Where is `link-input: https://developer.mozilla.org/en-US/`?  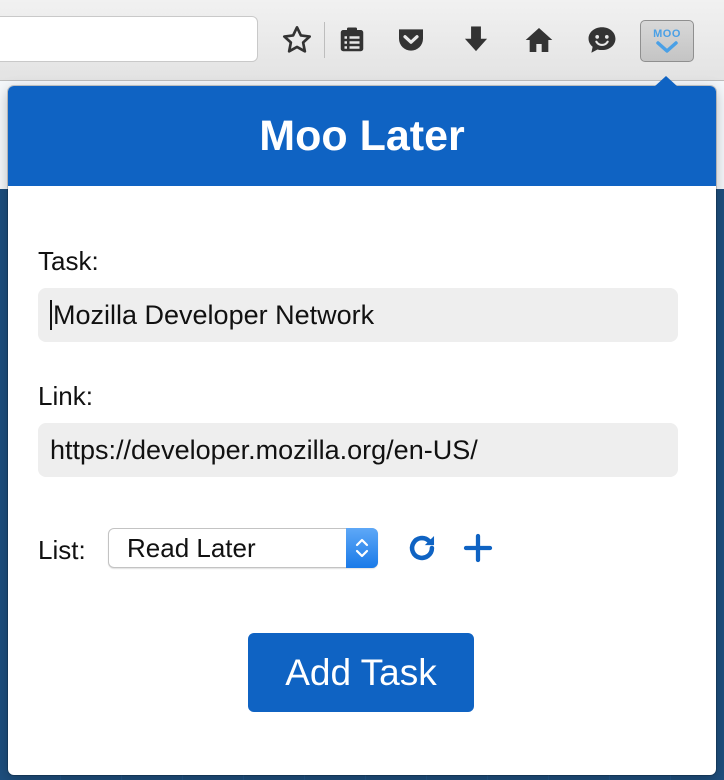
link-input: https://developer.mozilla.org/en-US/ is located at coordinates (358, 450).